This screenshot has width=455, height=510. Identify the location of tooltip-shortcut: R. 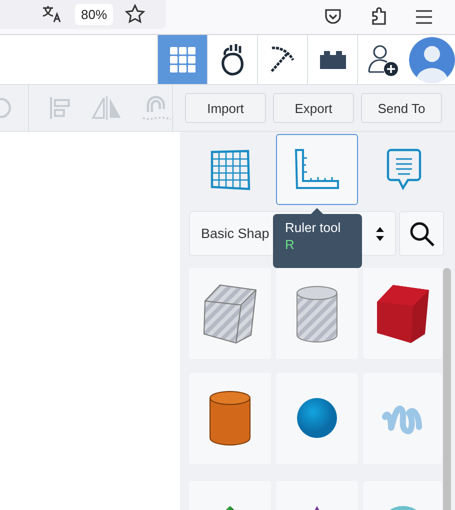
(289, 244).